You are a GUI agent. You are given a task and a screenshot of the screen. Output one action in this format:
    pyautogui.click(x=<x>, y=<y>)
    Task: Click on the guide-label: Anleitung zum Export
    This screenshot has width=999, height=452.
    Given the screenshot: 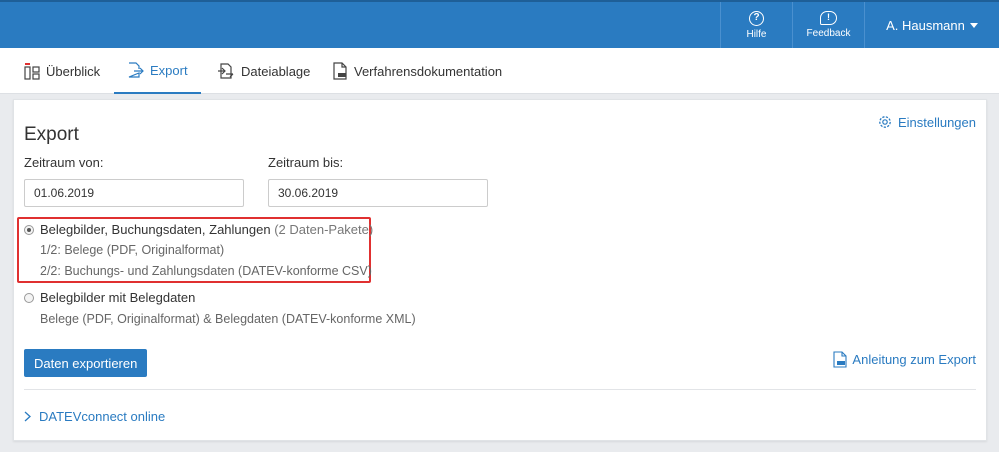 What is the action you would take?
    pyautogui.click(x=914, y=359)
    